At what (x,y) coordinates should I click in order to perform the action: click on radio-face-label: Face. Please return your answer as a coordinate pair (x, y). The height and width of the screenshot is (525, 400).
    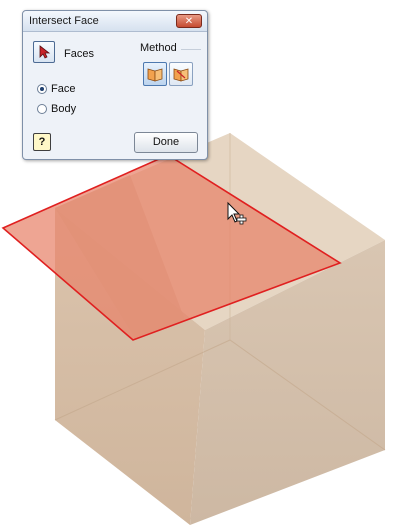
    Looking at the image, I should click on (63, 89).